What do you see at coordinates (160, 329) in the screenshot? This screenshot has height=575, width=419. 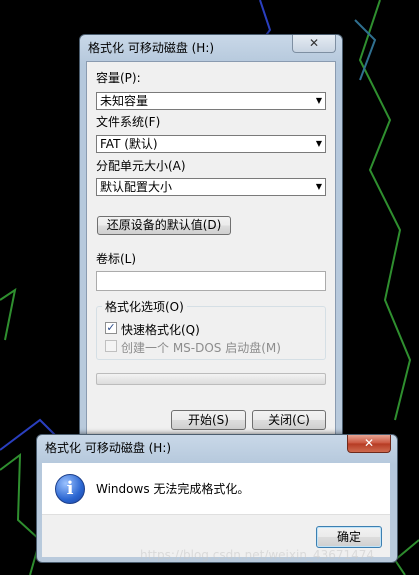 I see `quick-format-label: 快速格式化(Q)` at bounding box center [160, 329].